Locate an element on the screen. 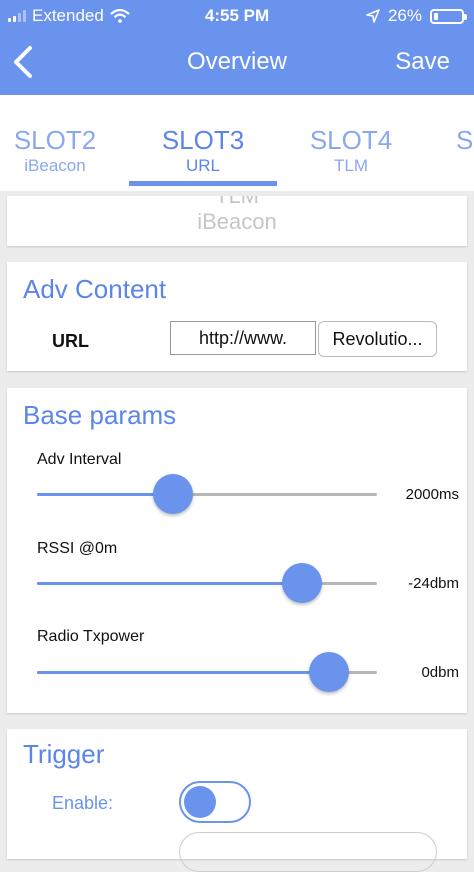  section-title: Base params is located at coordinates (100, 415).